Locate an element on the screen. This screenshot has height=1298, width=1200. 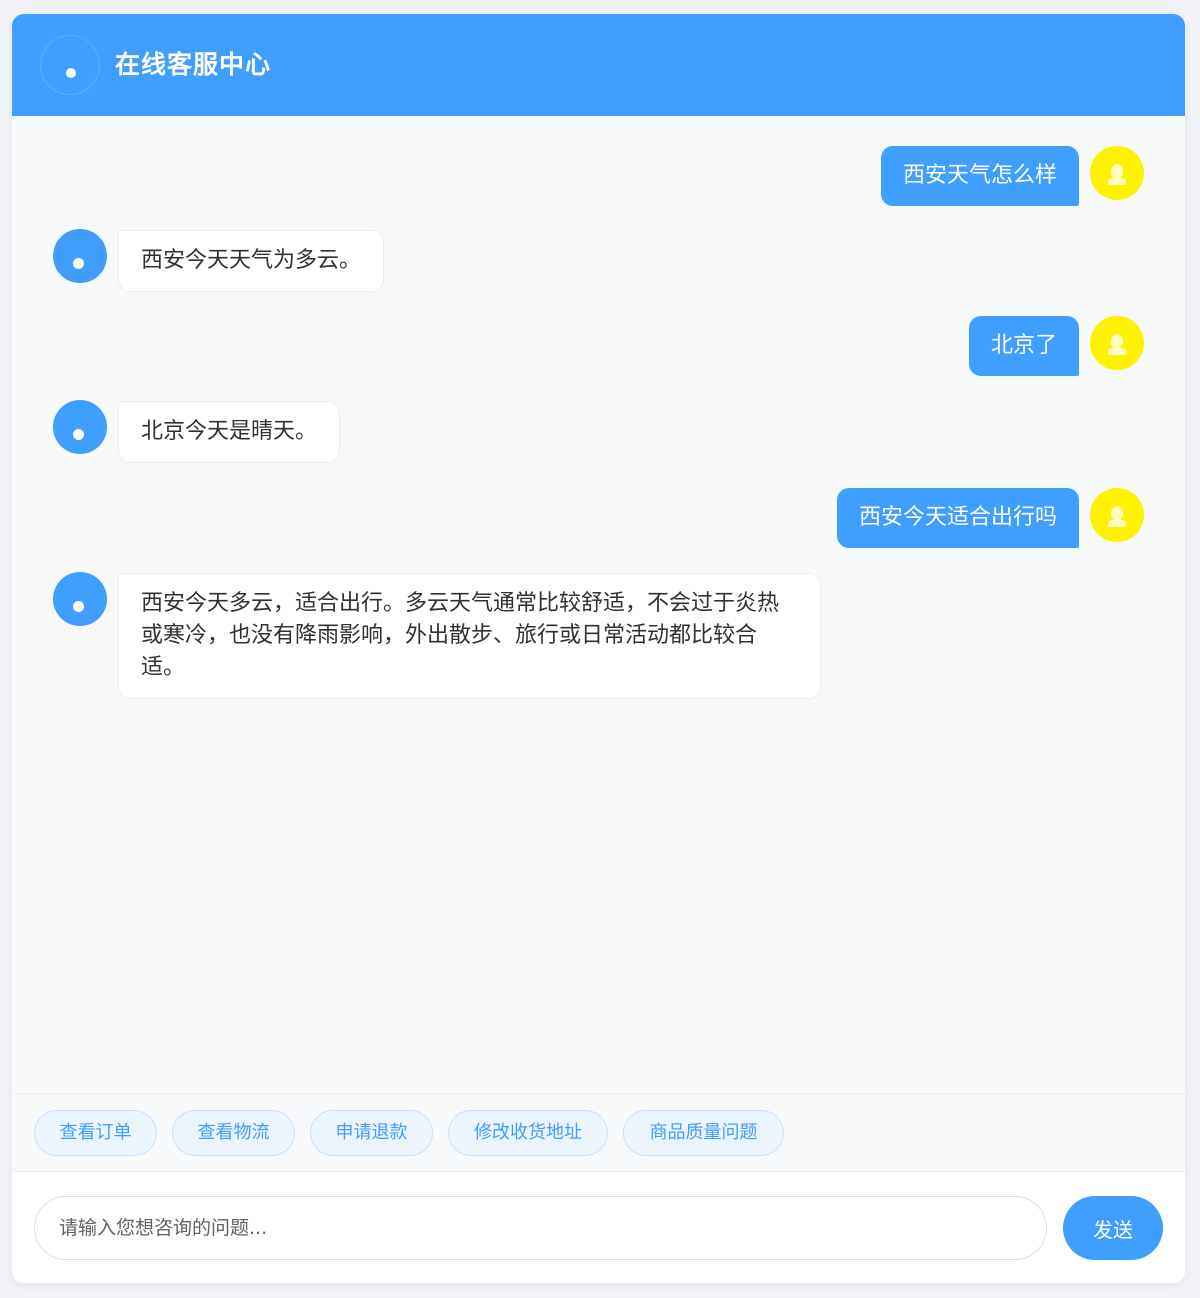
user-message: 北京了 is located at coordinates (1023, 346).